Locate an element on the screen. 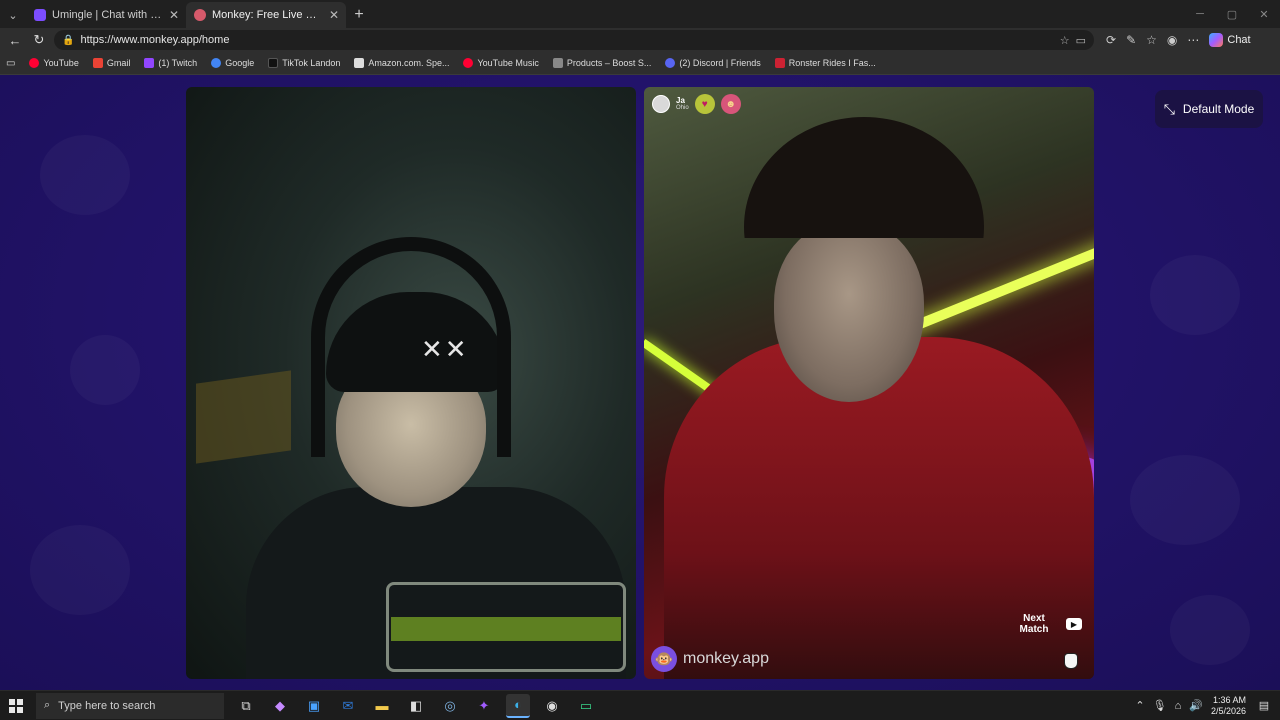  twitch-icon is located at coordinates (149, 63).